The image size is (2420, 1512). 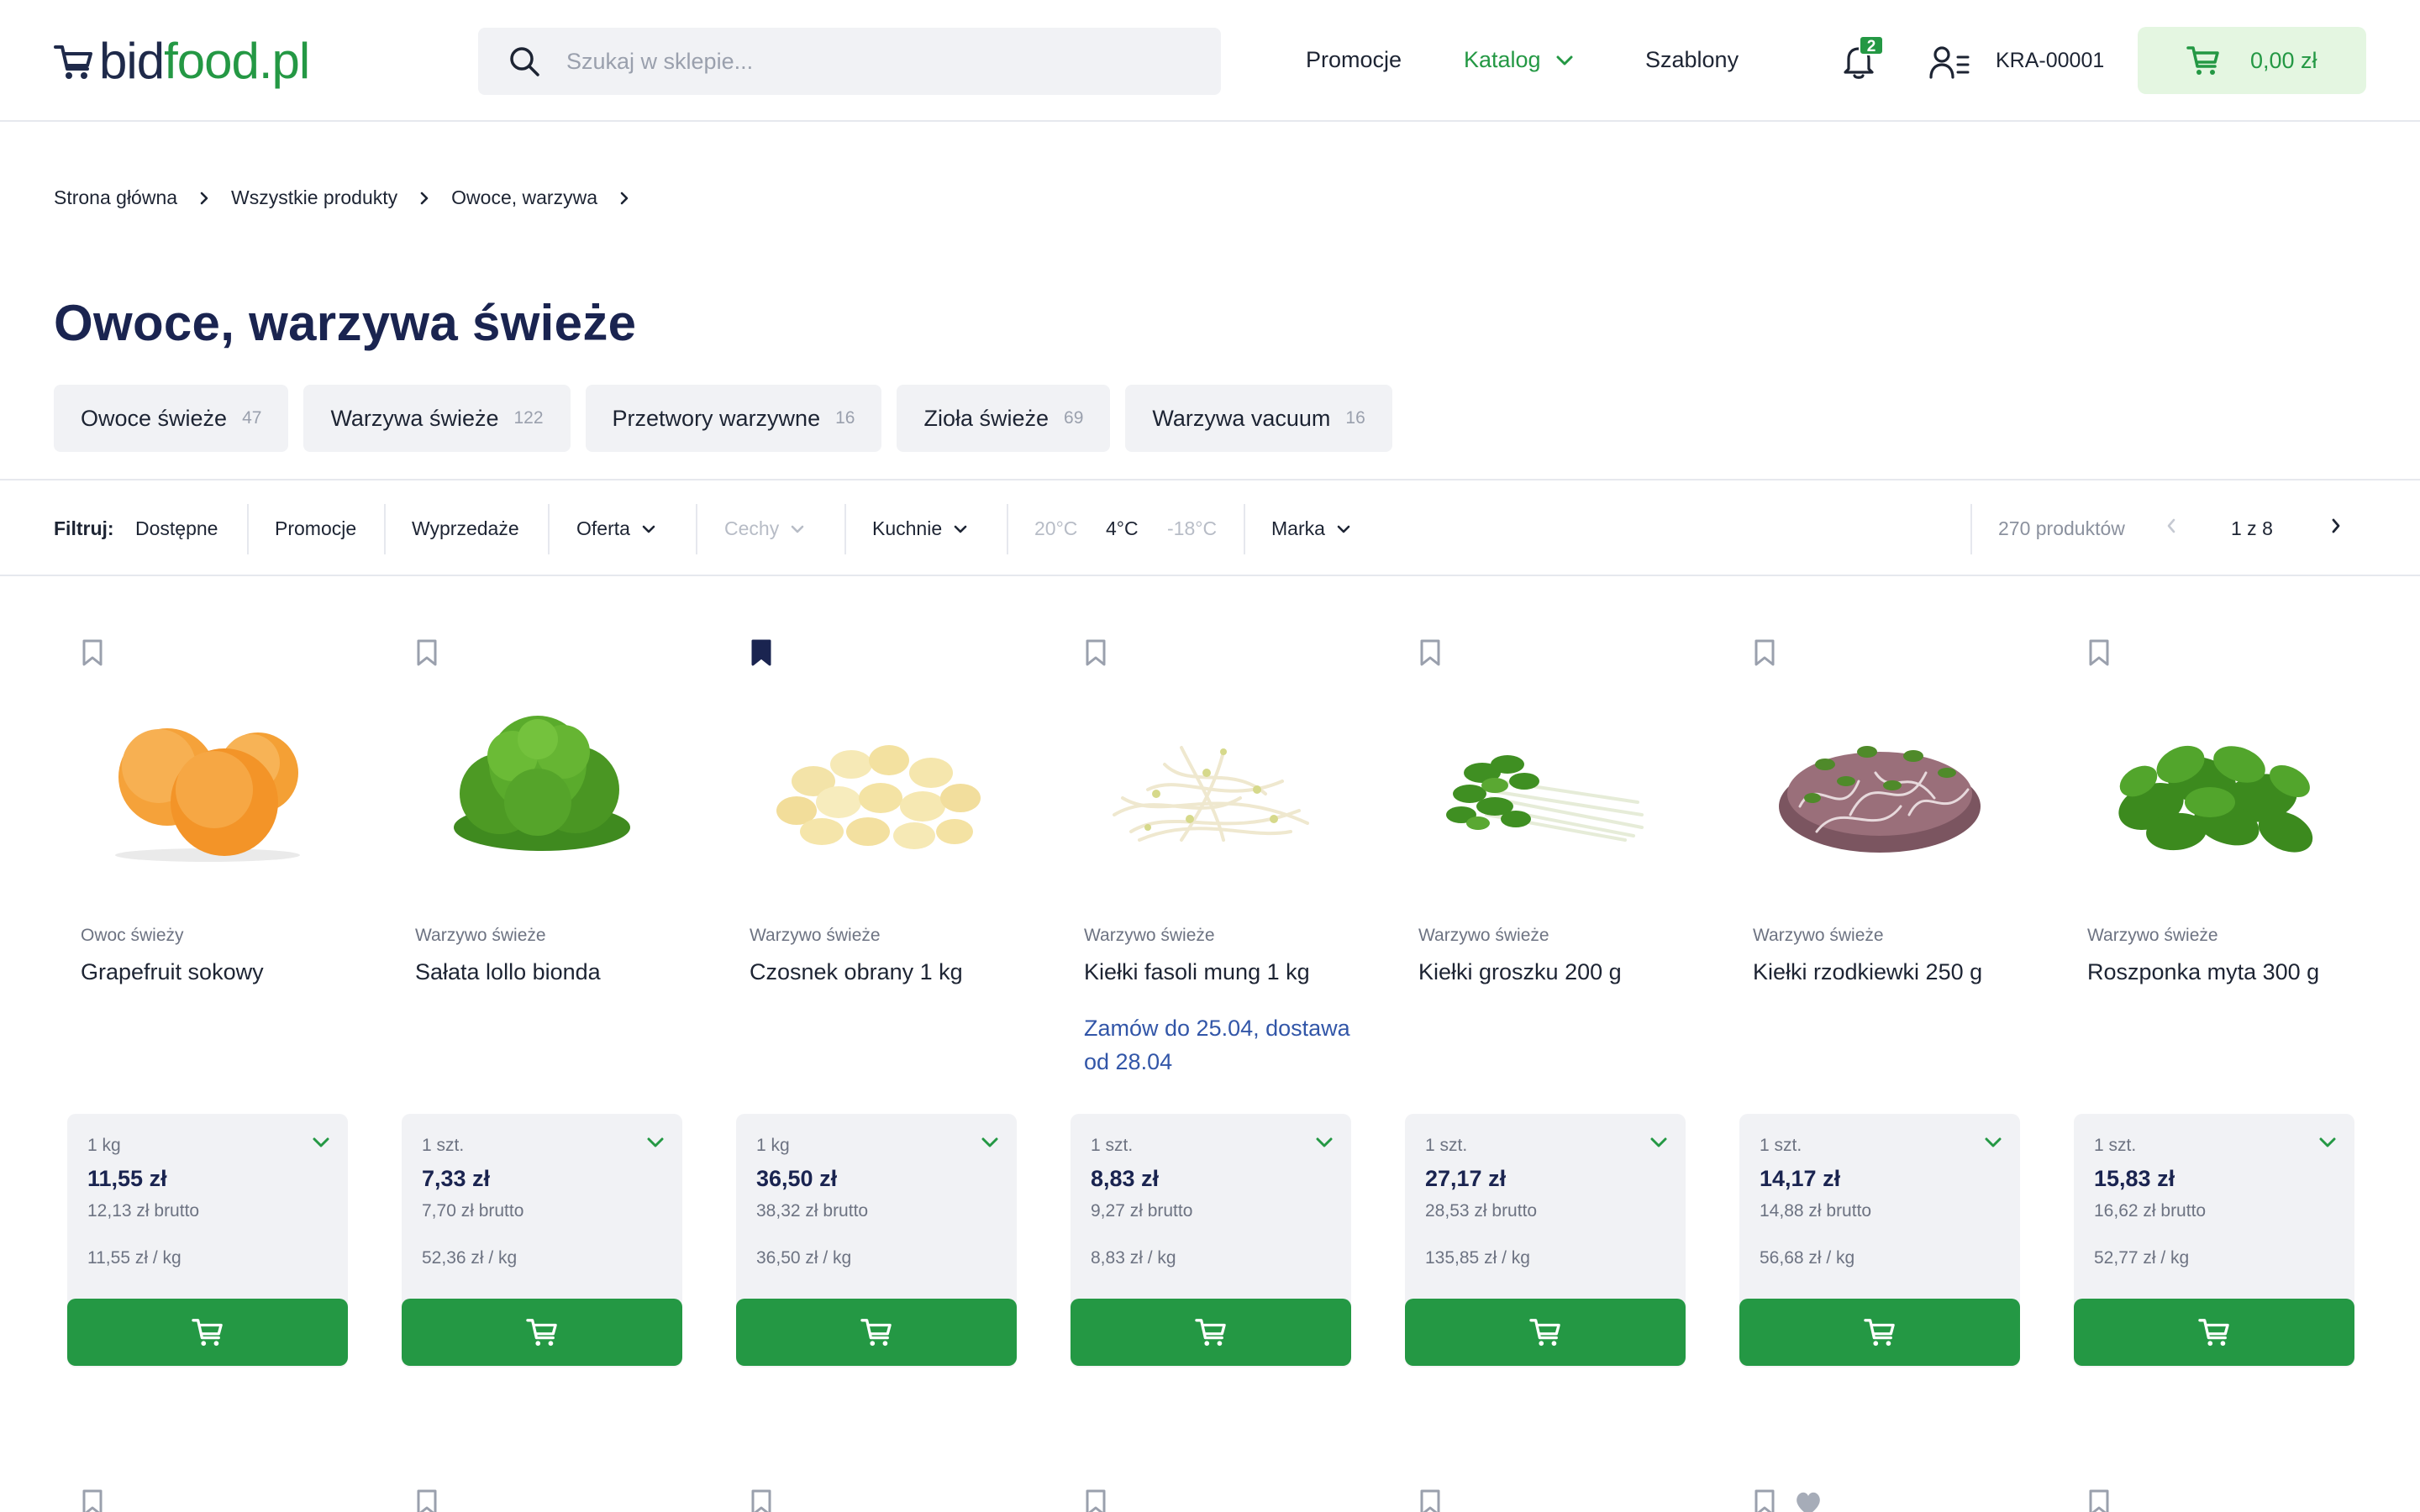 What do you see at coordinates (542, 785) in the screenshot?
I see `product-image-lettuce` at bounding box center [542, 785].